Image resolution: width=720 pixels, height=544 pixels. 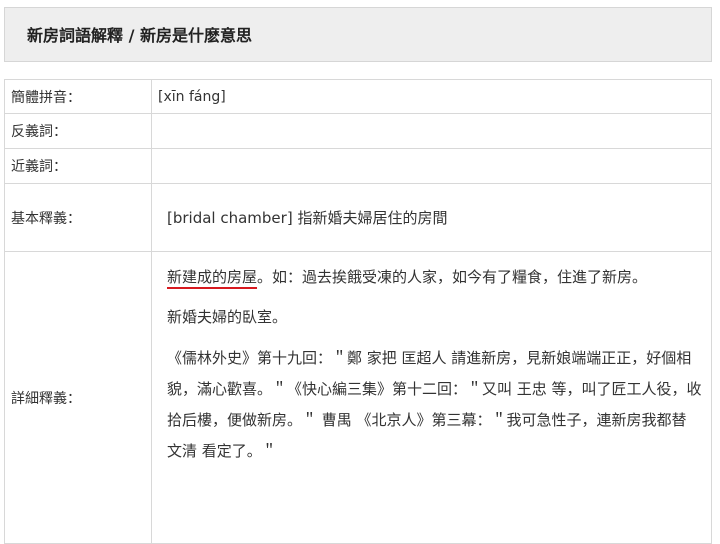 What do you see at coordinates (78, 397) in the screenshot?
I see `detailed-definition-label: 詳細釋義：` at bounding box center [78, 397].